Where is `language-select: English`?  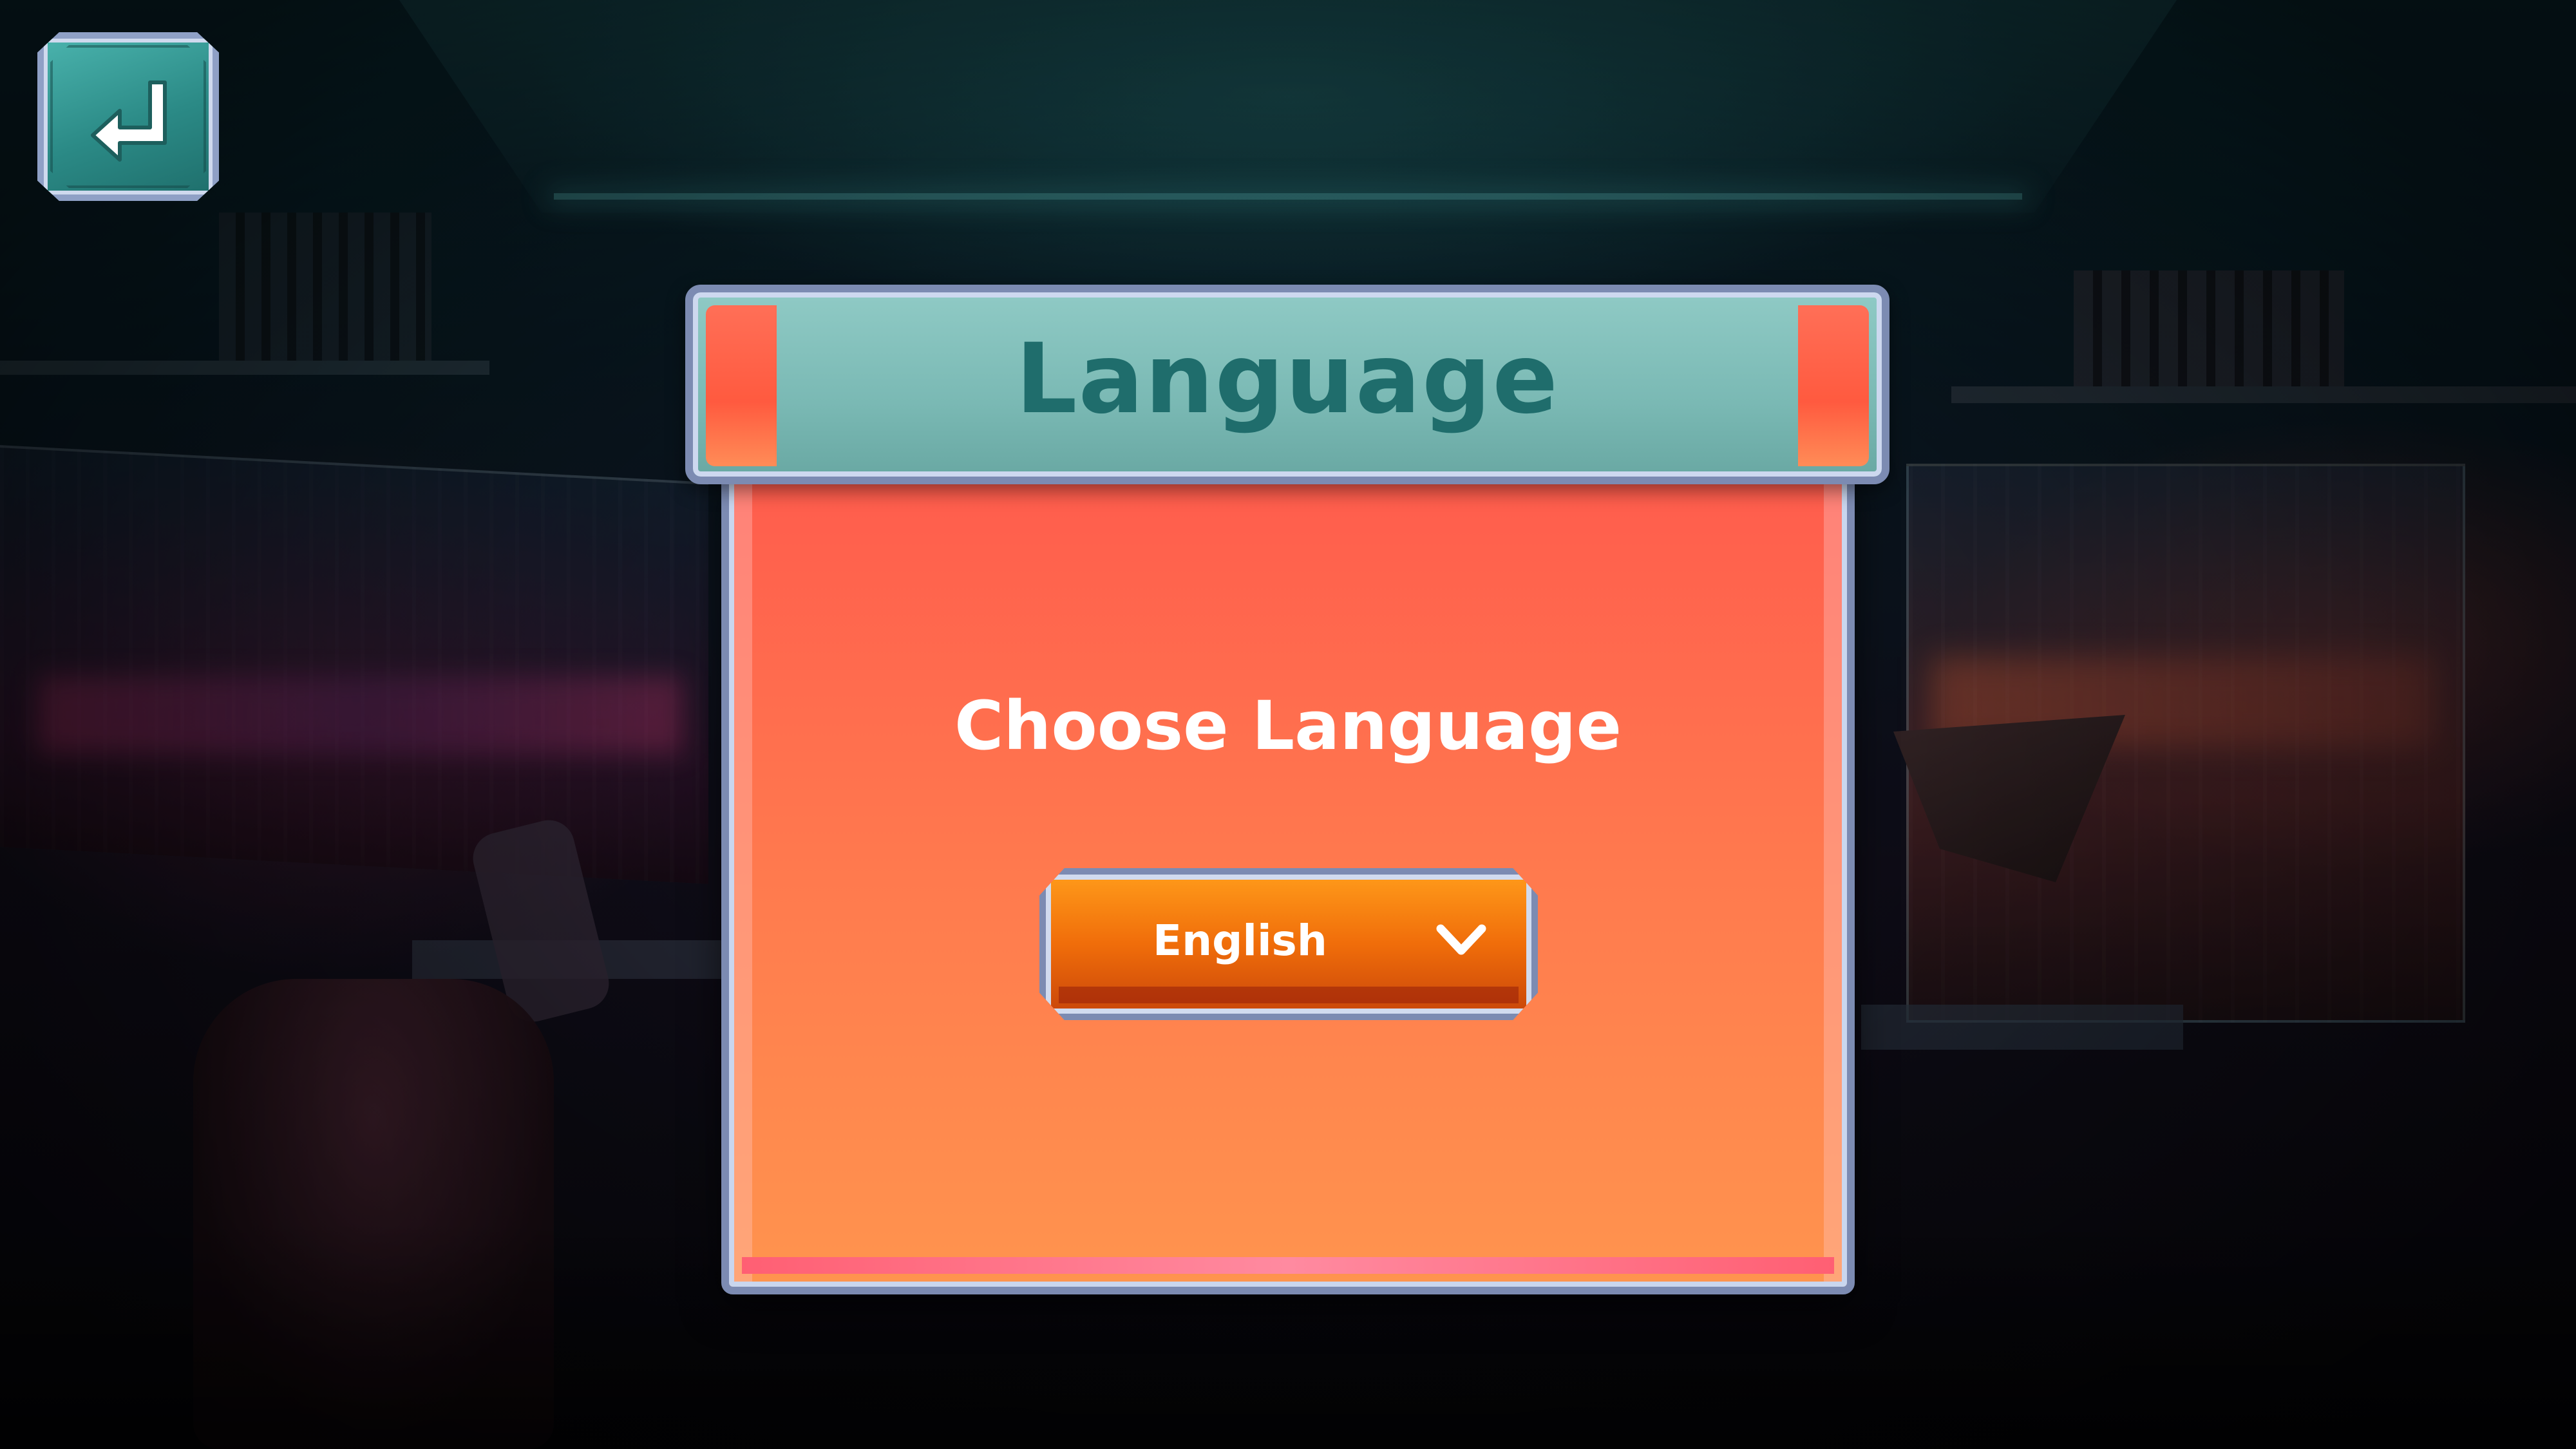
language-select: English is located at coordinates (1288, 944).